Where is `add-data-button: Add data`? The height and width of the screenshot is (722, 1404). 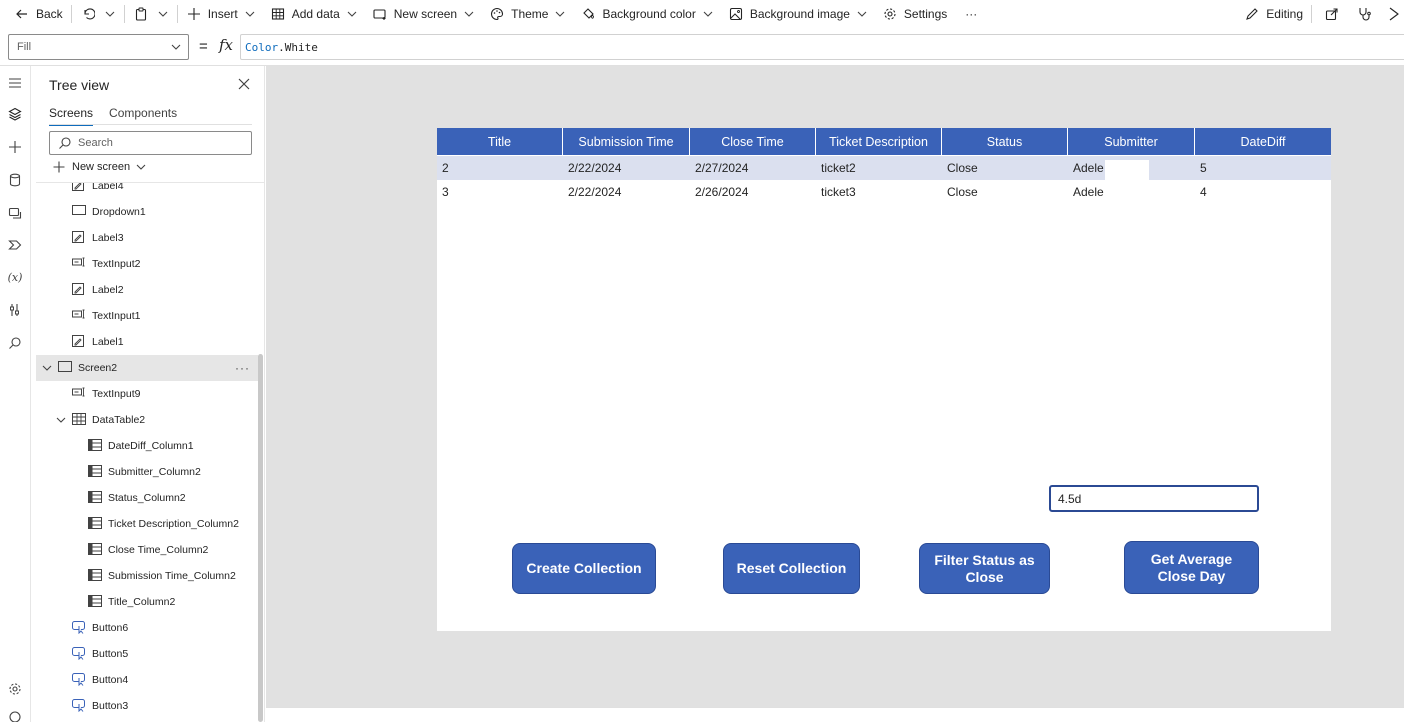
add-data-button: Add data is located at coordinates (314, 14).